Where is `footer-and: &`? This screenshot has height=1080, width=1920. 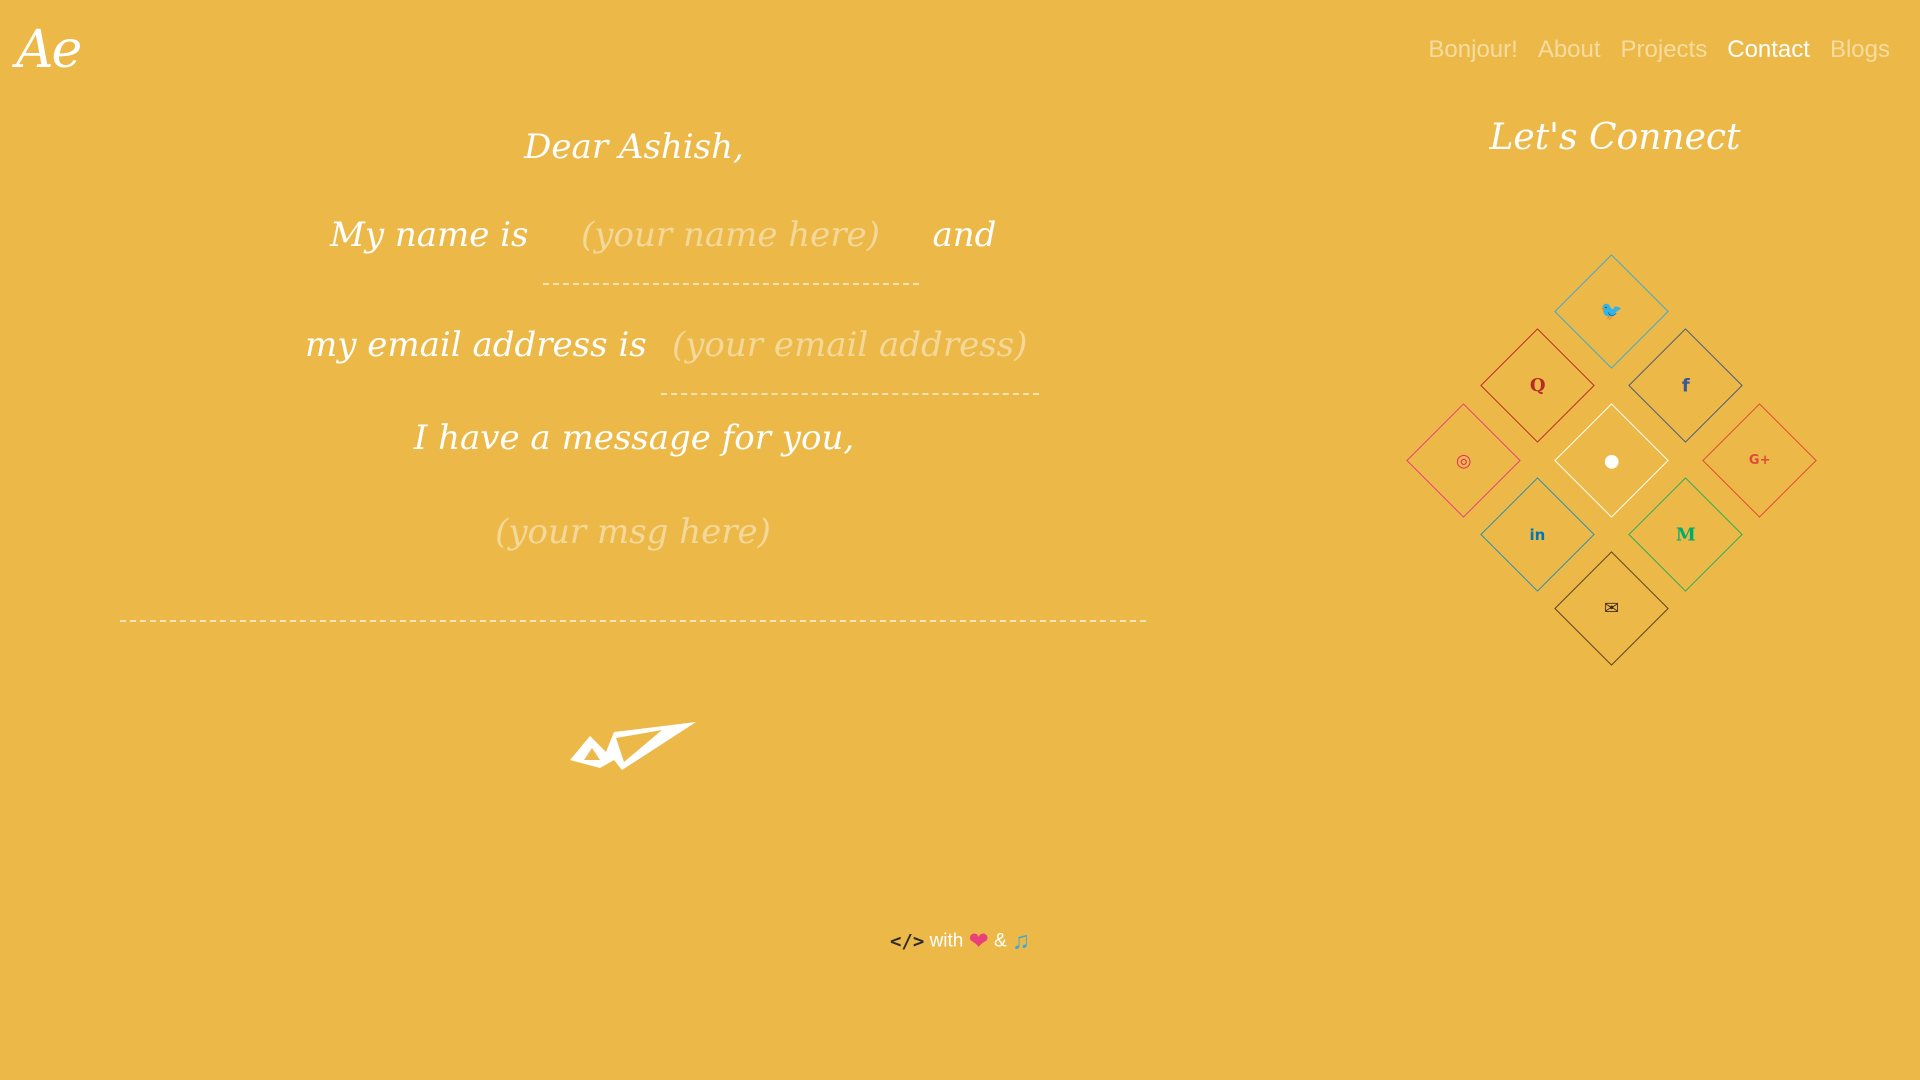 footer-and: & is located at coordinates (1000, 941).